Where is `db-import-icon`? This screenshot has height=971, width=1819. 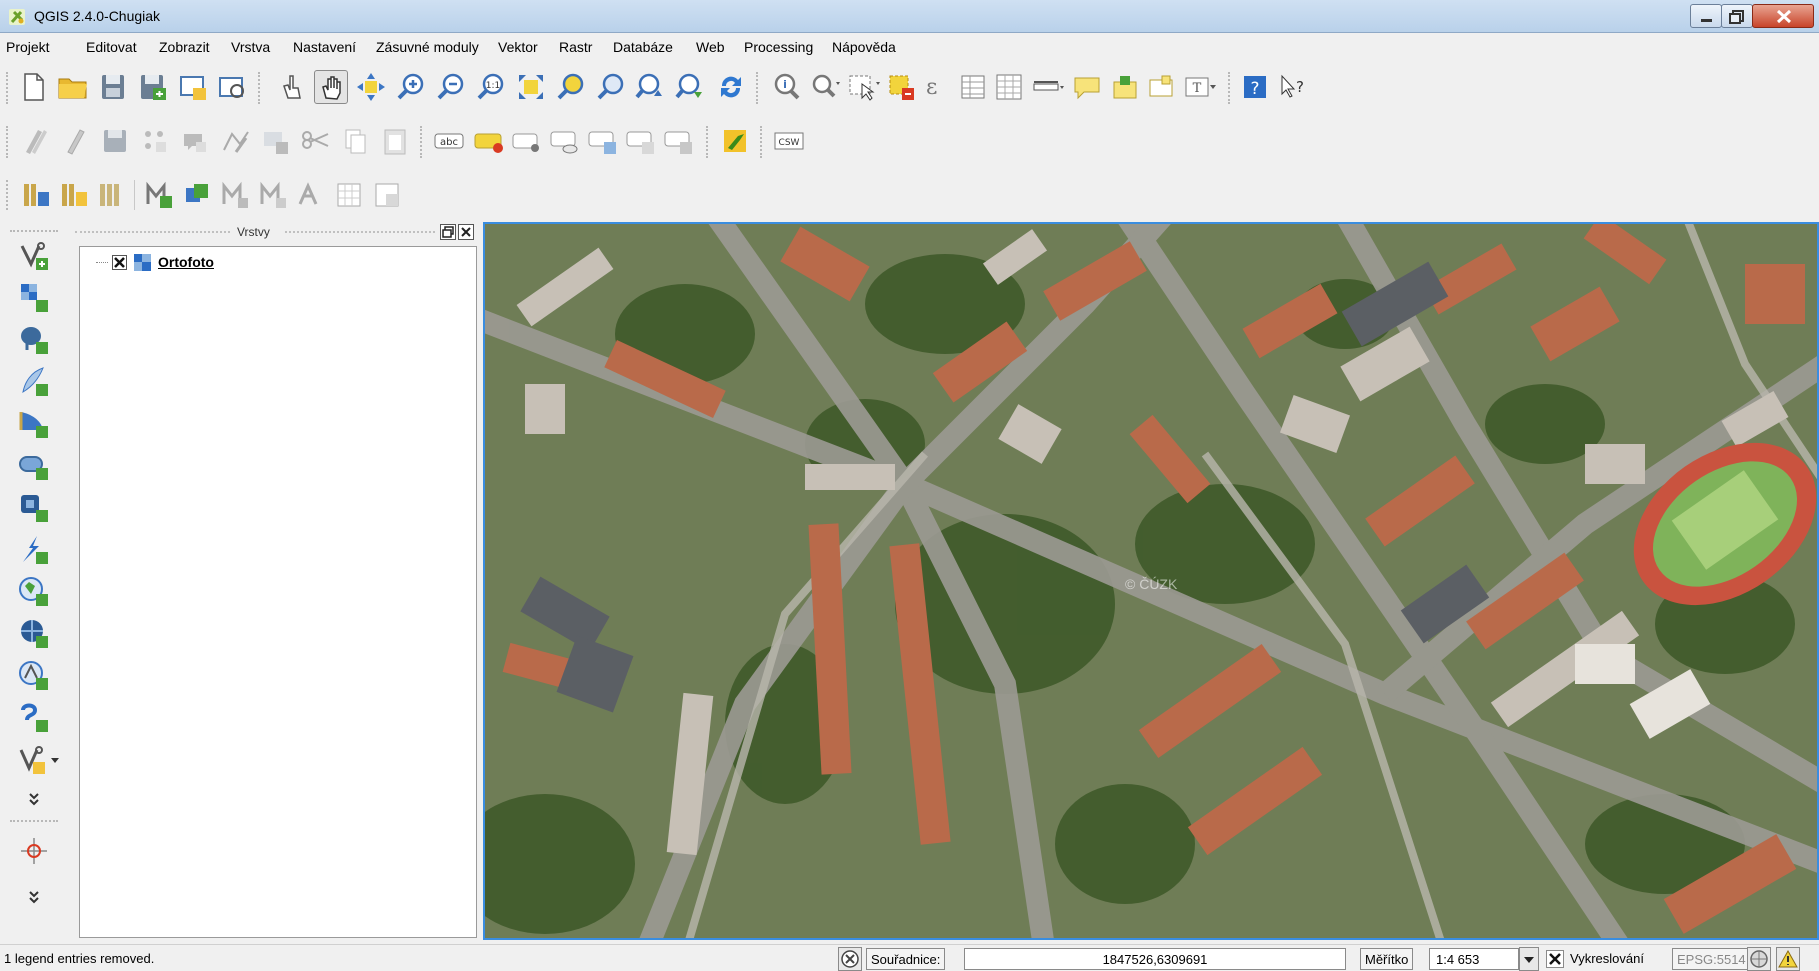
db-import-icon is located at coordinates (35, 195).